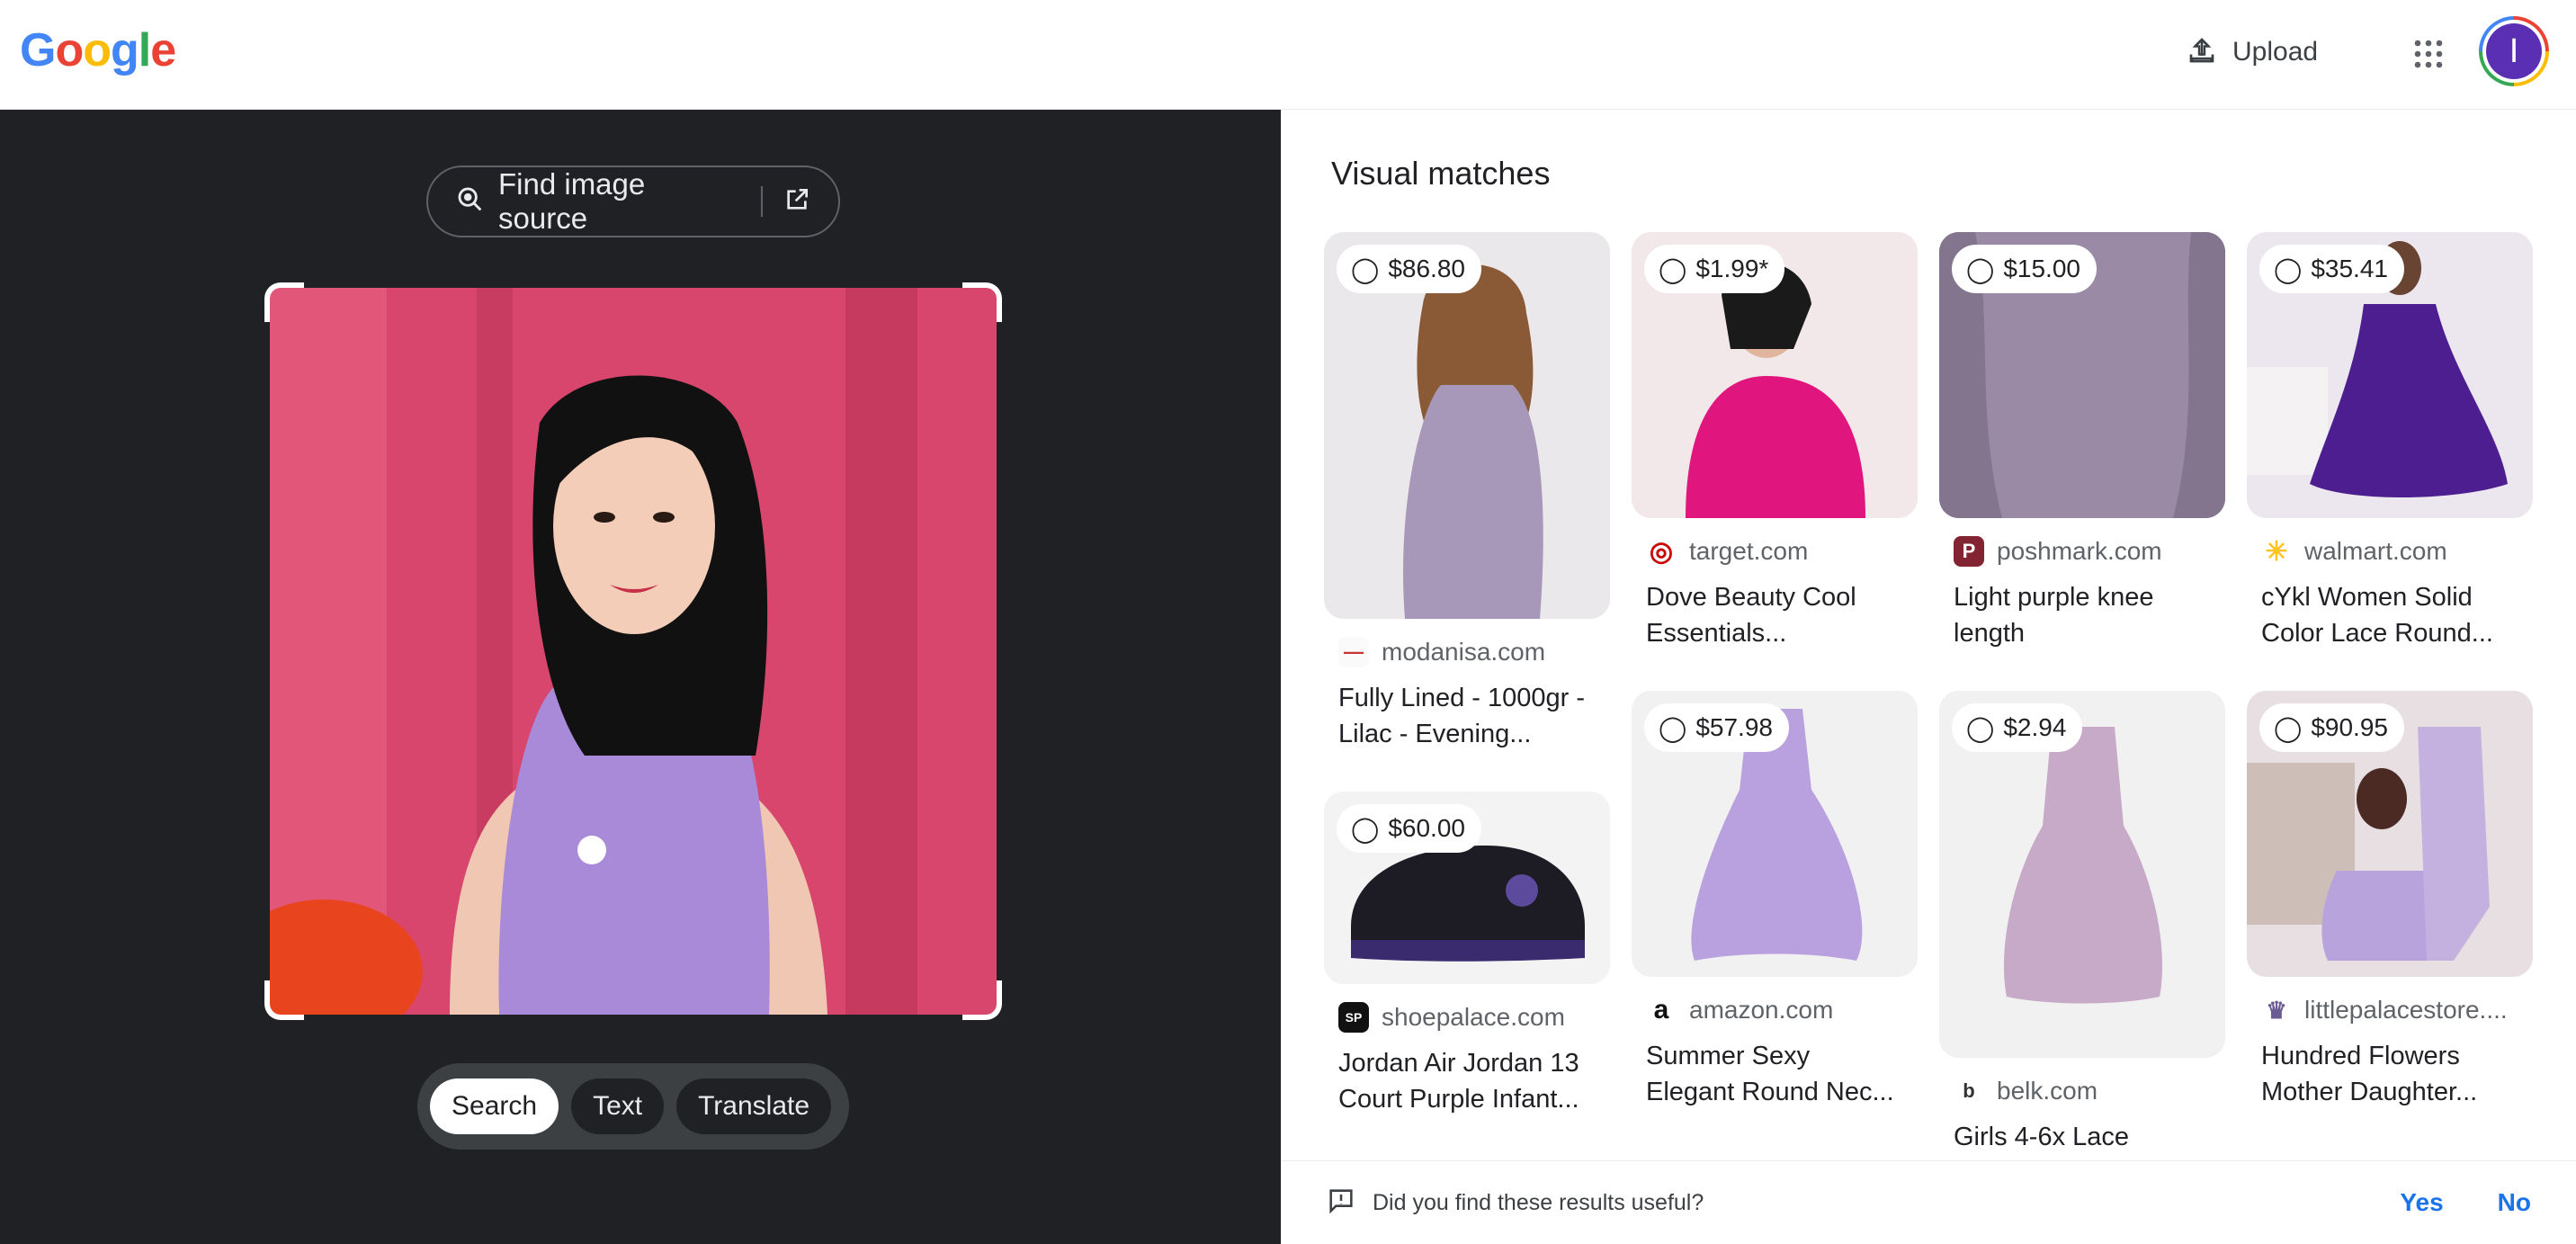 This screenshot has height=1244, width=2576. Describe the element at coordinates (1661, 551) in the screenshot. I see `site-favicon-icon: ◎` at that location.